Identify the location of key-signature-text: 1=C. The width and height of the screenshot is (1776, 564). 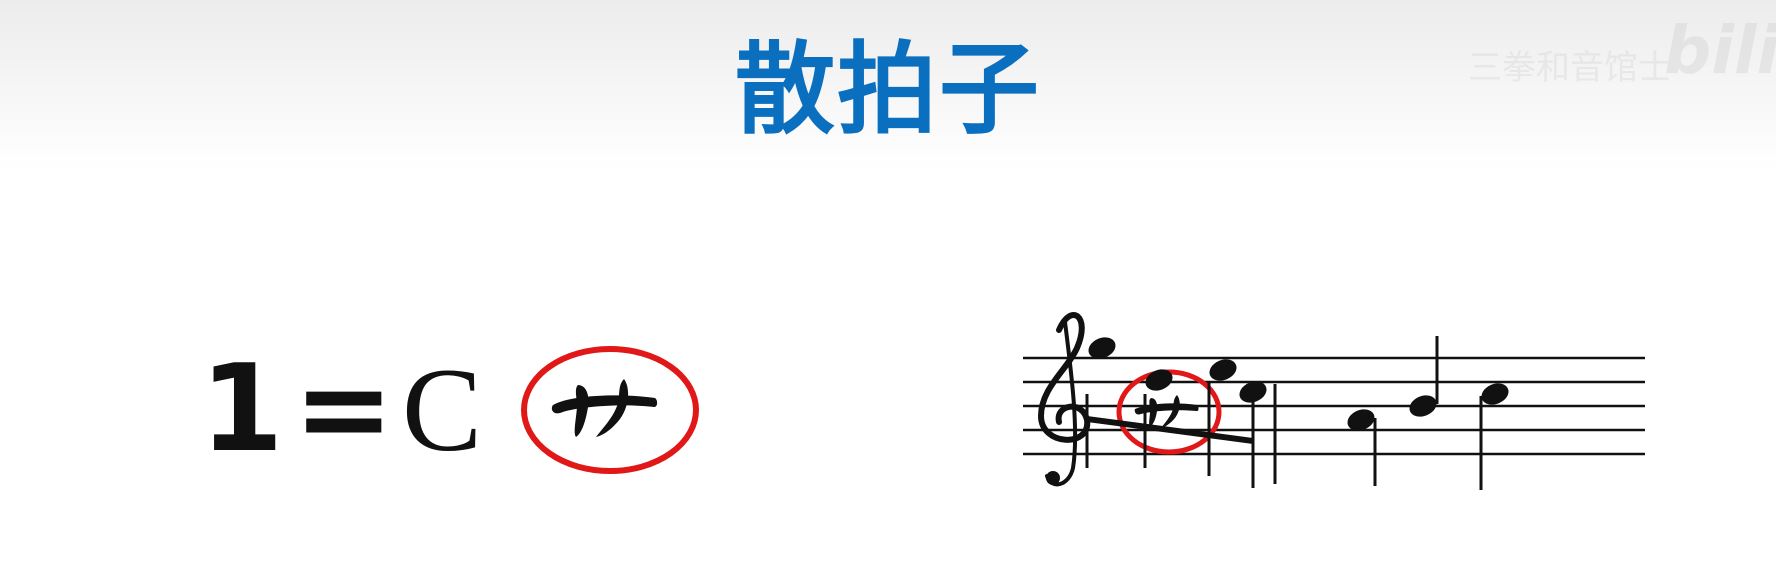
(341, 410).